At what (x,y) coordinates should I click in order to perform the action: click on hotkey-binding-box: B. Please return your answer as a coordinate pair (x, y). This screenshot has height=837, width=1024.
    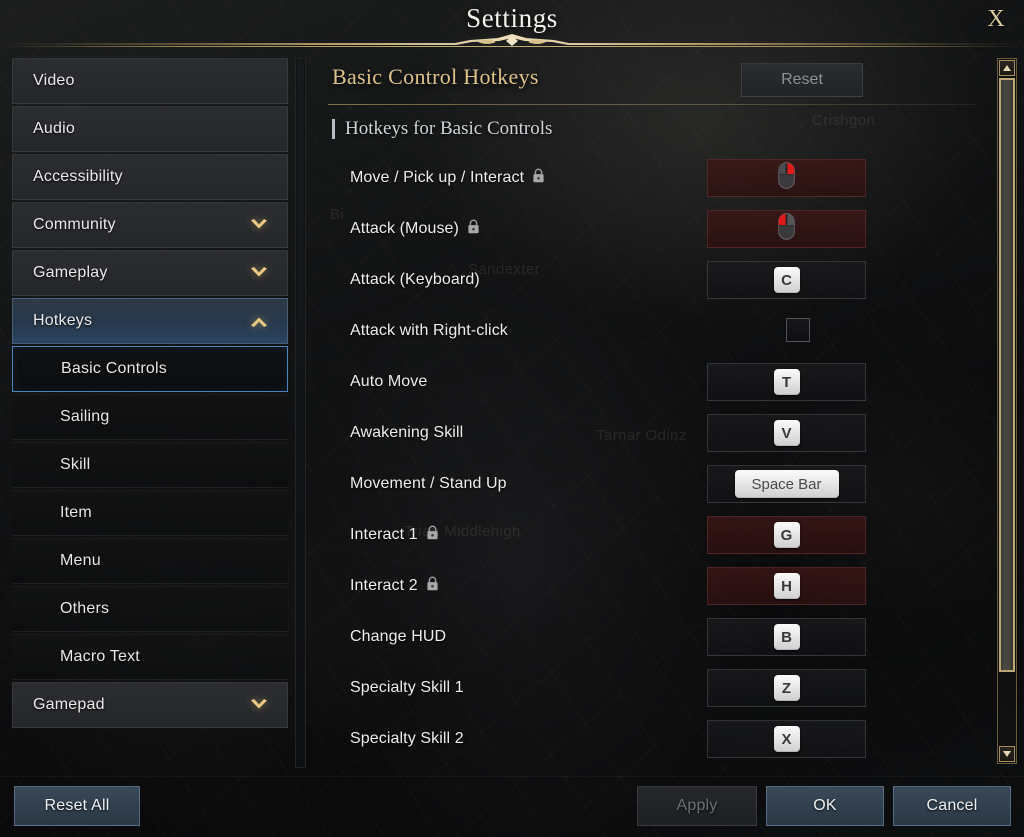
    Looking at the image, I should click on (786, 637).